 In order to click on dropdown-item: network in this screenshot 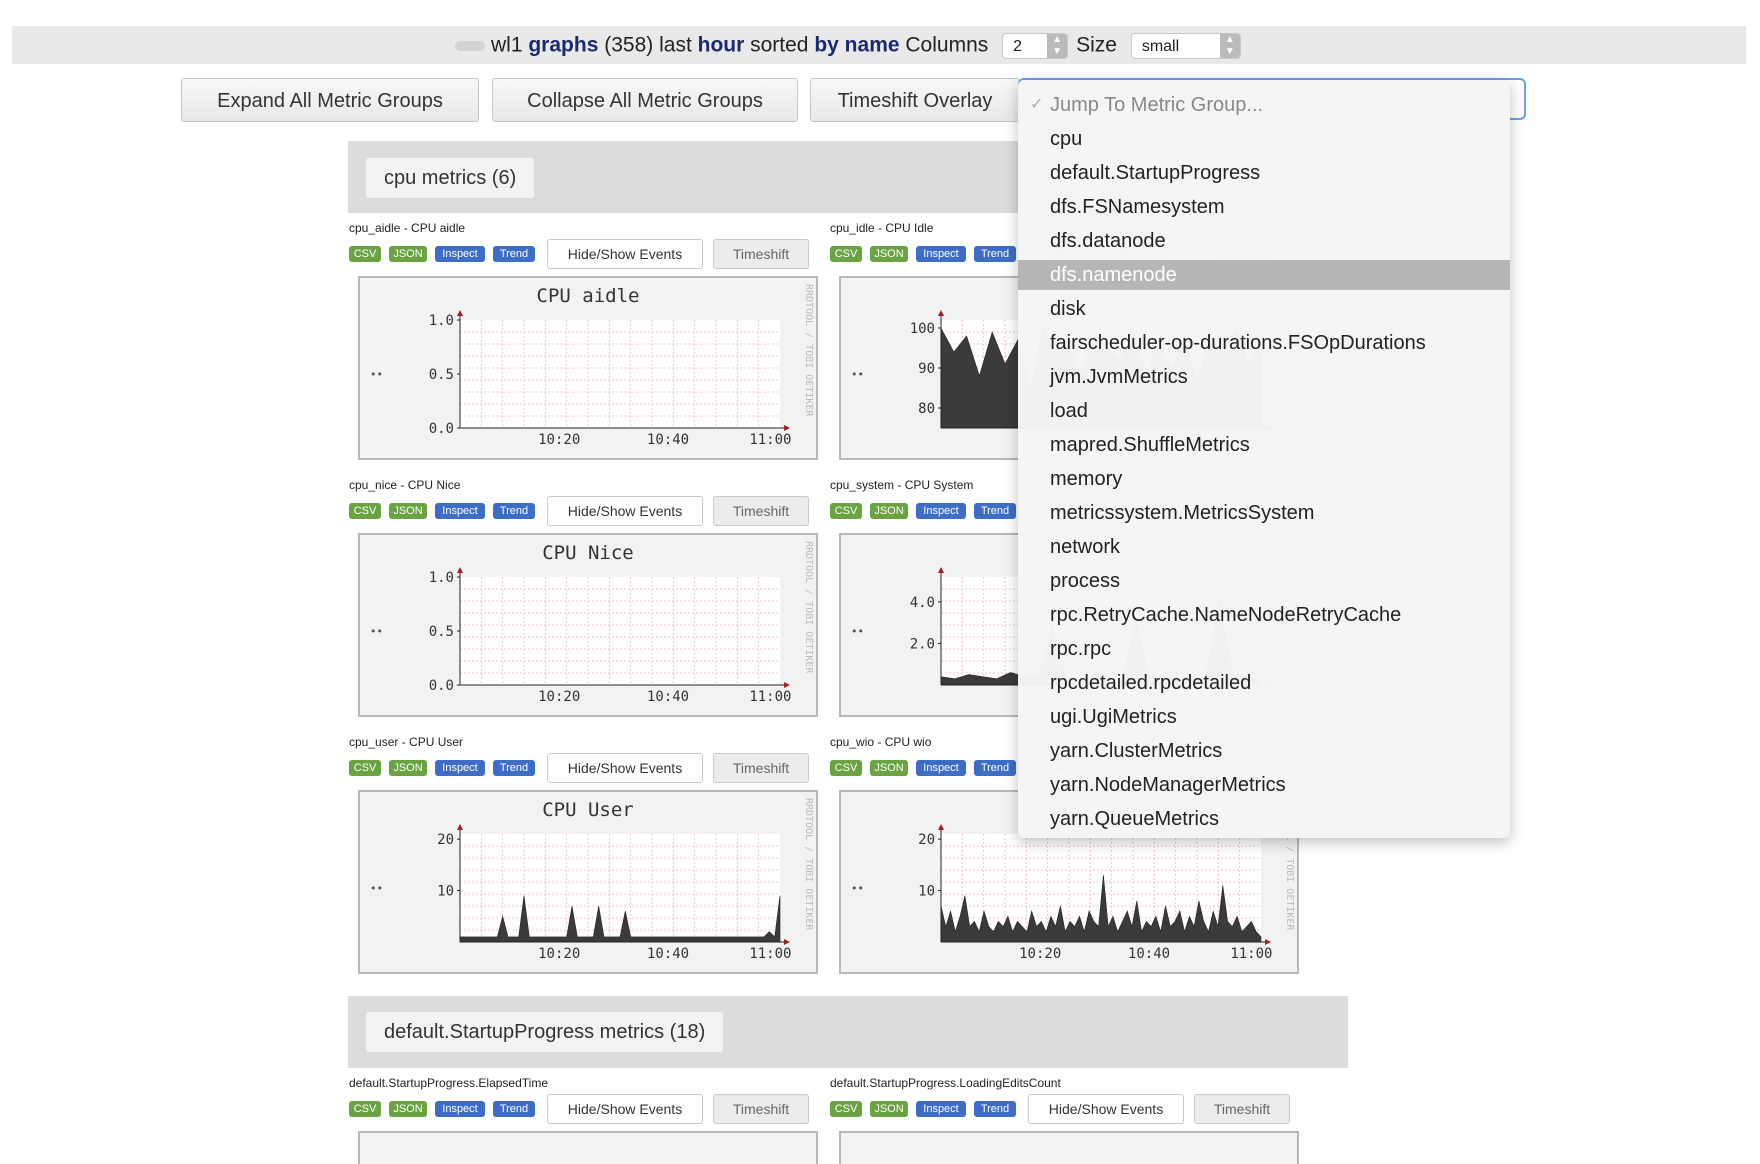, I will do `click(1264, 547)`.